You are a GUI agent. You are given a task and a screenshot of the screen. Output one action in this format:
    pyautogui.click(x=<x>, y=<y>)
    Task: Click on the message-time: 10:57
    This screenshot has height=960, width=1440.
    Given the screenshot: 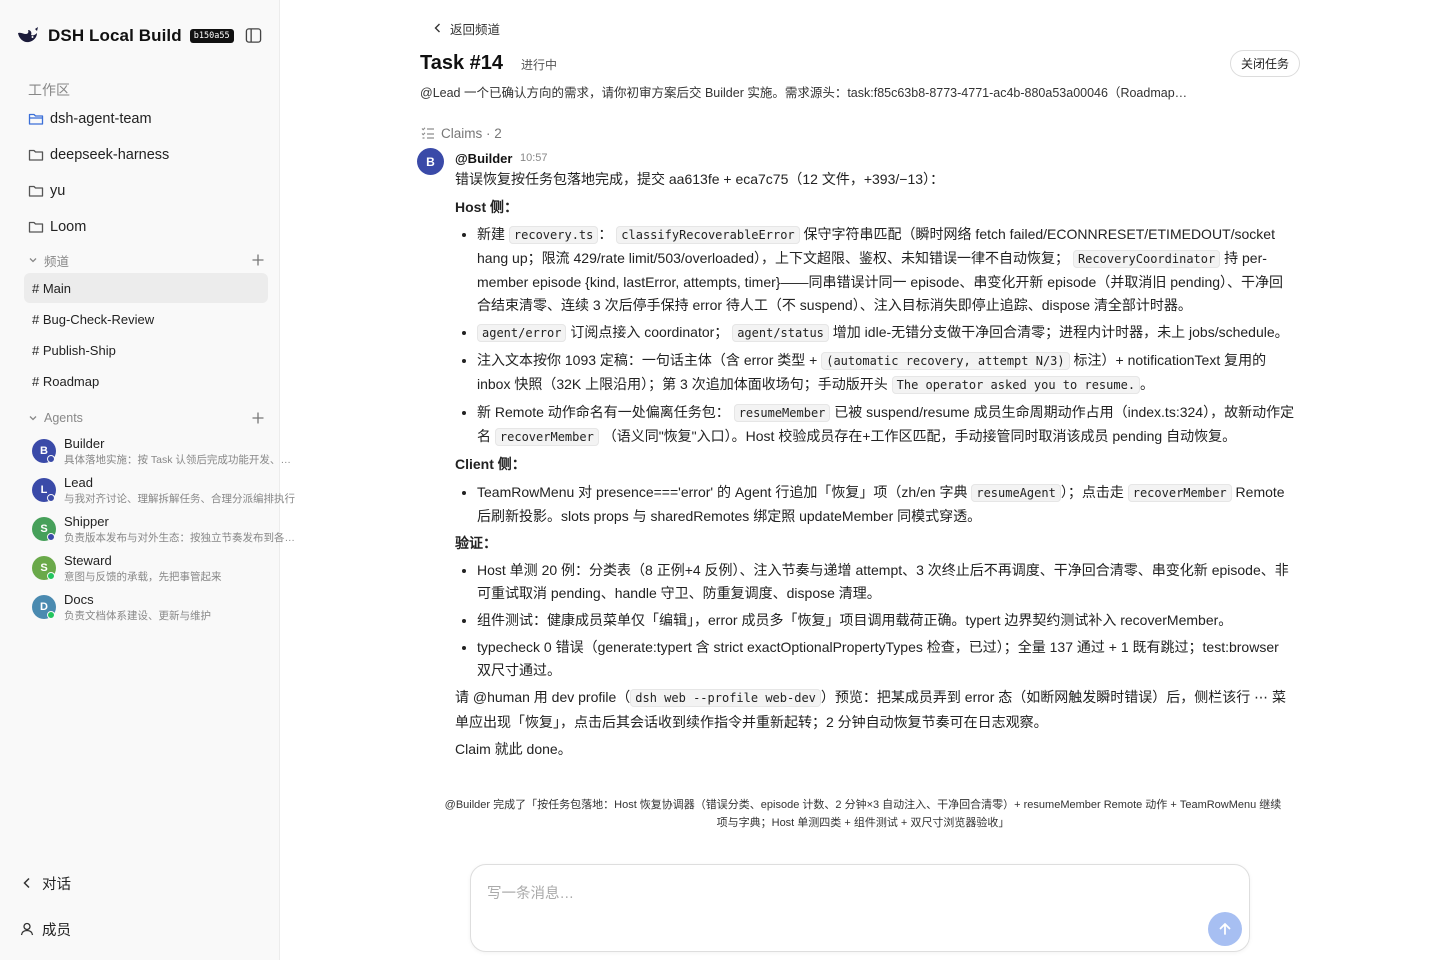 What is the action you would take?
    pyautogui.click(x=534, y=158)
    